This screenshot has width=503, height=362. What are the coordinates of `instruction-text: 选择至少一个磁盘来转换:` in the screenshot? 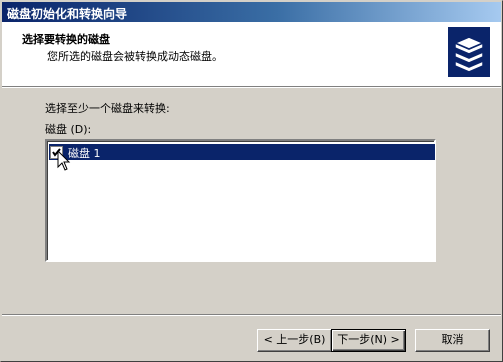 It's located at (107, 108).